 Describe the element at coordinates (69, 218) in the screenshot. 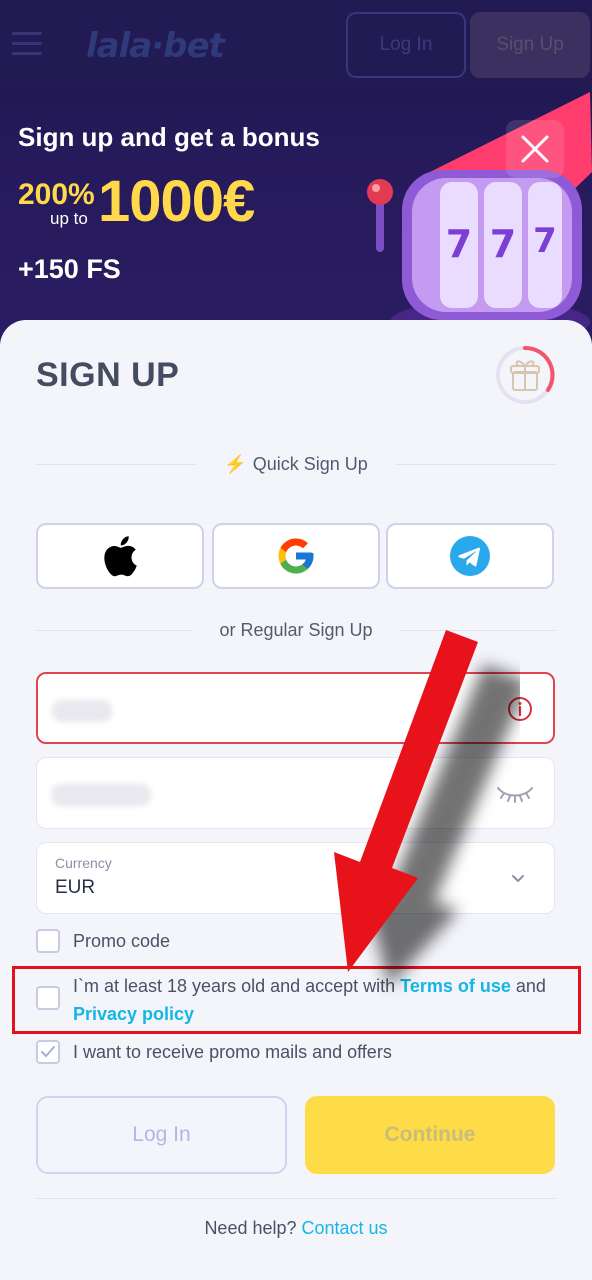

I see `banner-up-to: up to` at that location.